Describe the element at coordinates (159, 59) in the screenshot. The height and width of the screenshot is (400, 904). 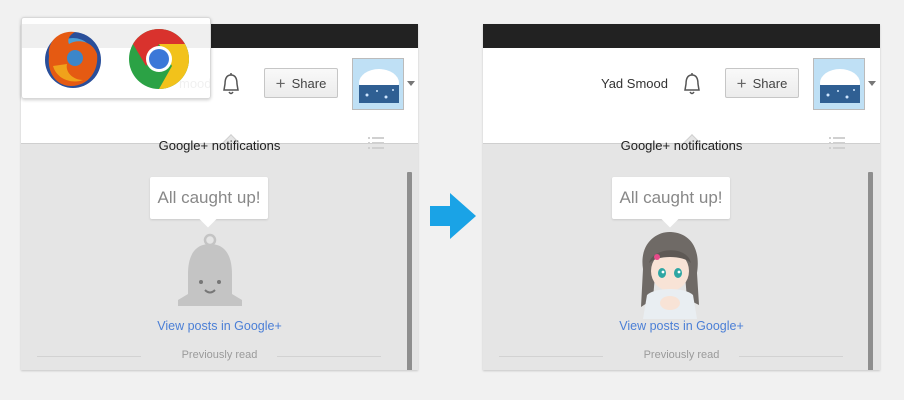
I see `chrome-logo-icon` at that location.